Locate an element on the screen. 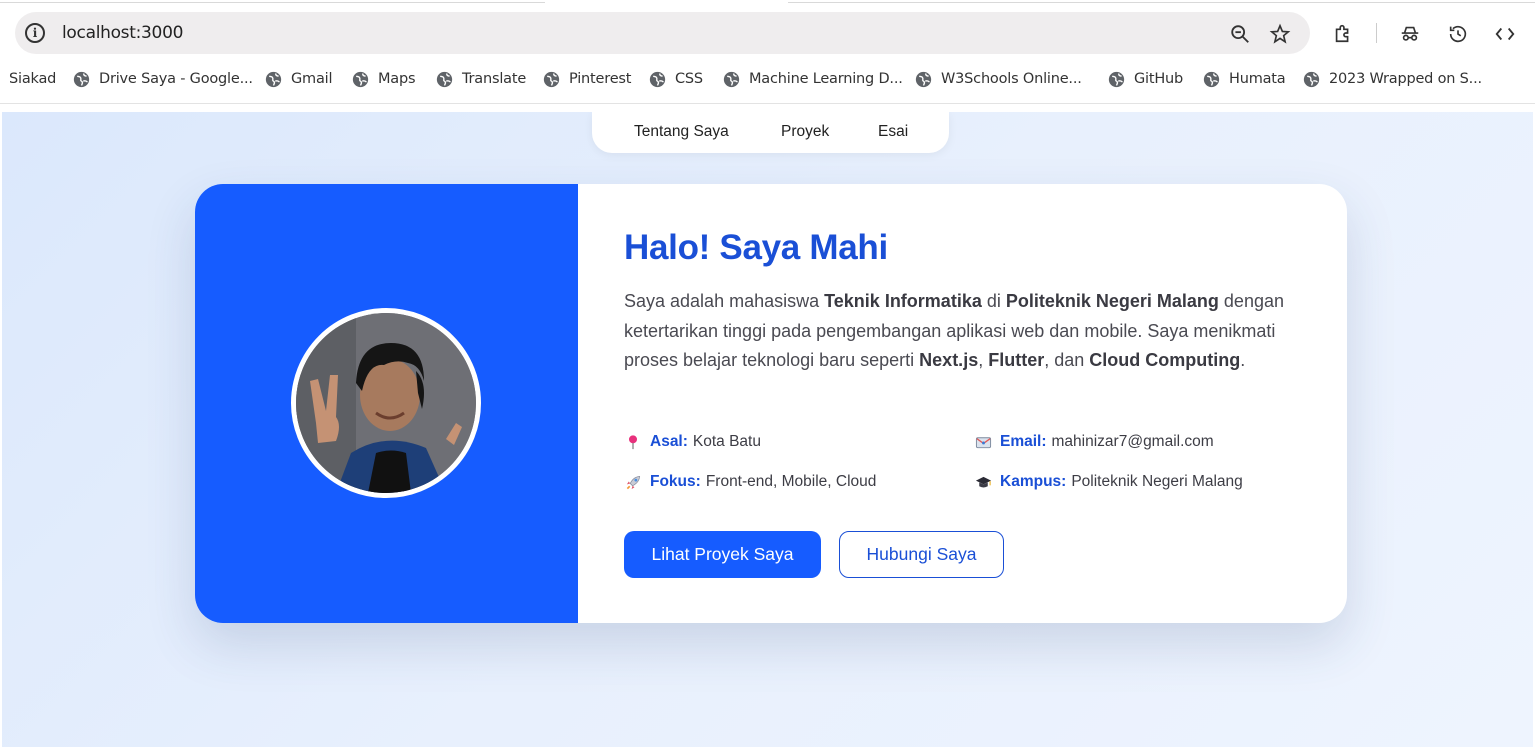 This screenshot has width=1535, height=747. info-asal: Asal: Kota Batu is located at coordinates (692, 442).